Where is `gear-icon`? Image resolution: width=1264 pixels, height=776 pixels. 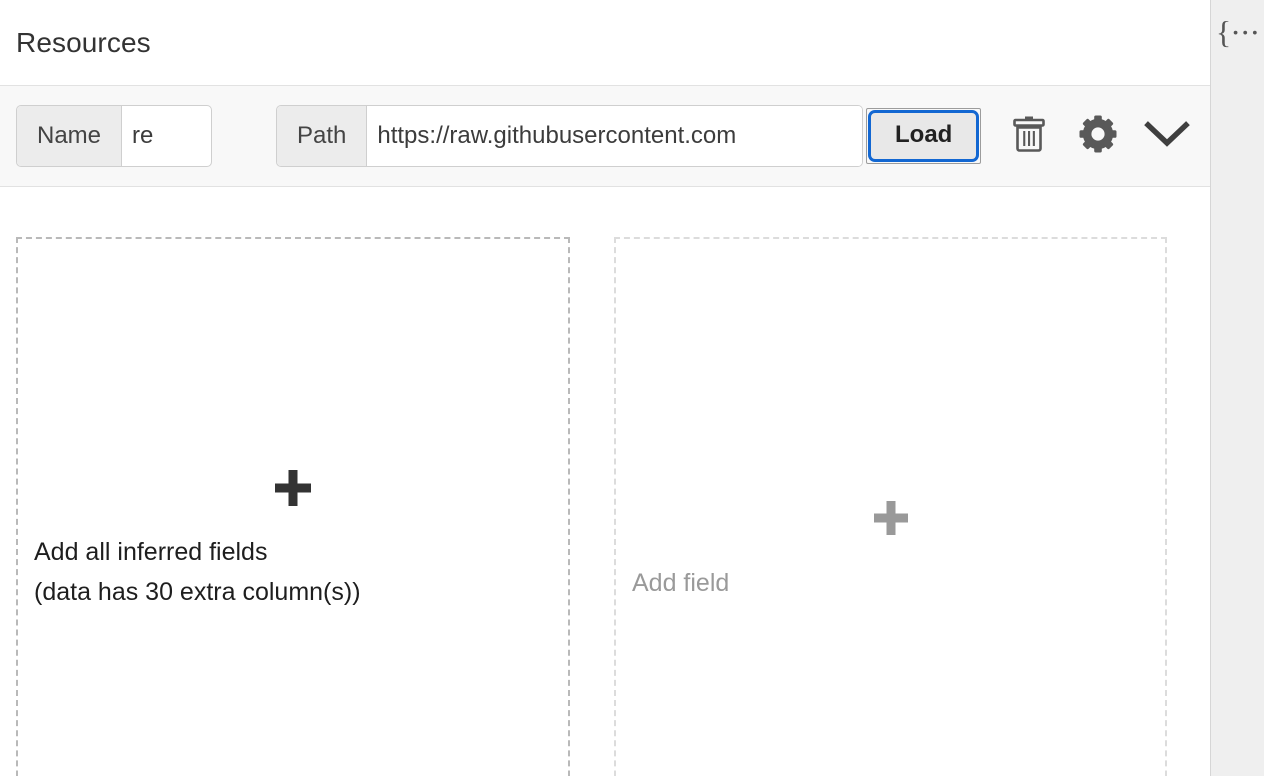 gear-icon is located at coordinates (1098, 136).